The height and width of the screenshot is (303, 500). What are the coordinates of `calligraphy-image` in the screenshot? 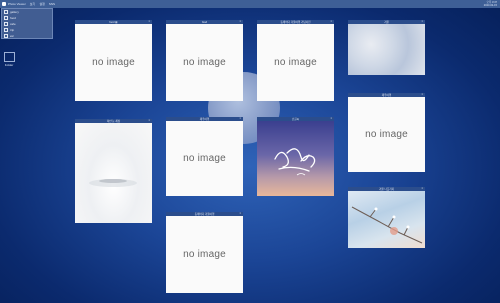 It's located at (295, 158).